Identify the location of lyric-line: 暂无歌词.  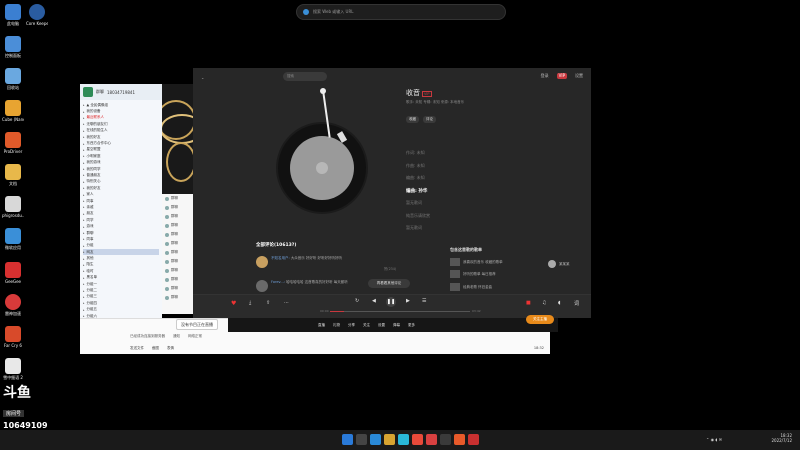
(414, 227).